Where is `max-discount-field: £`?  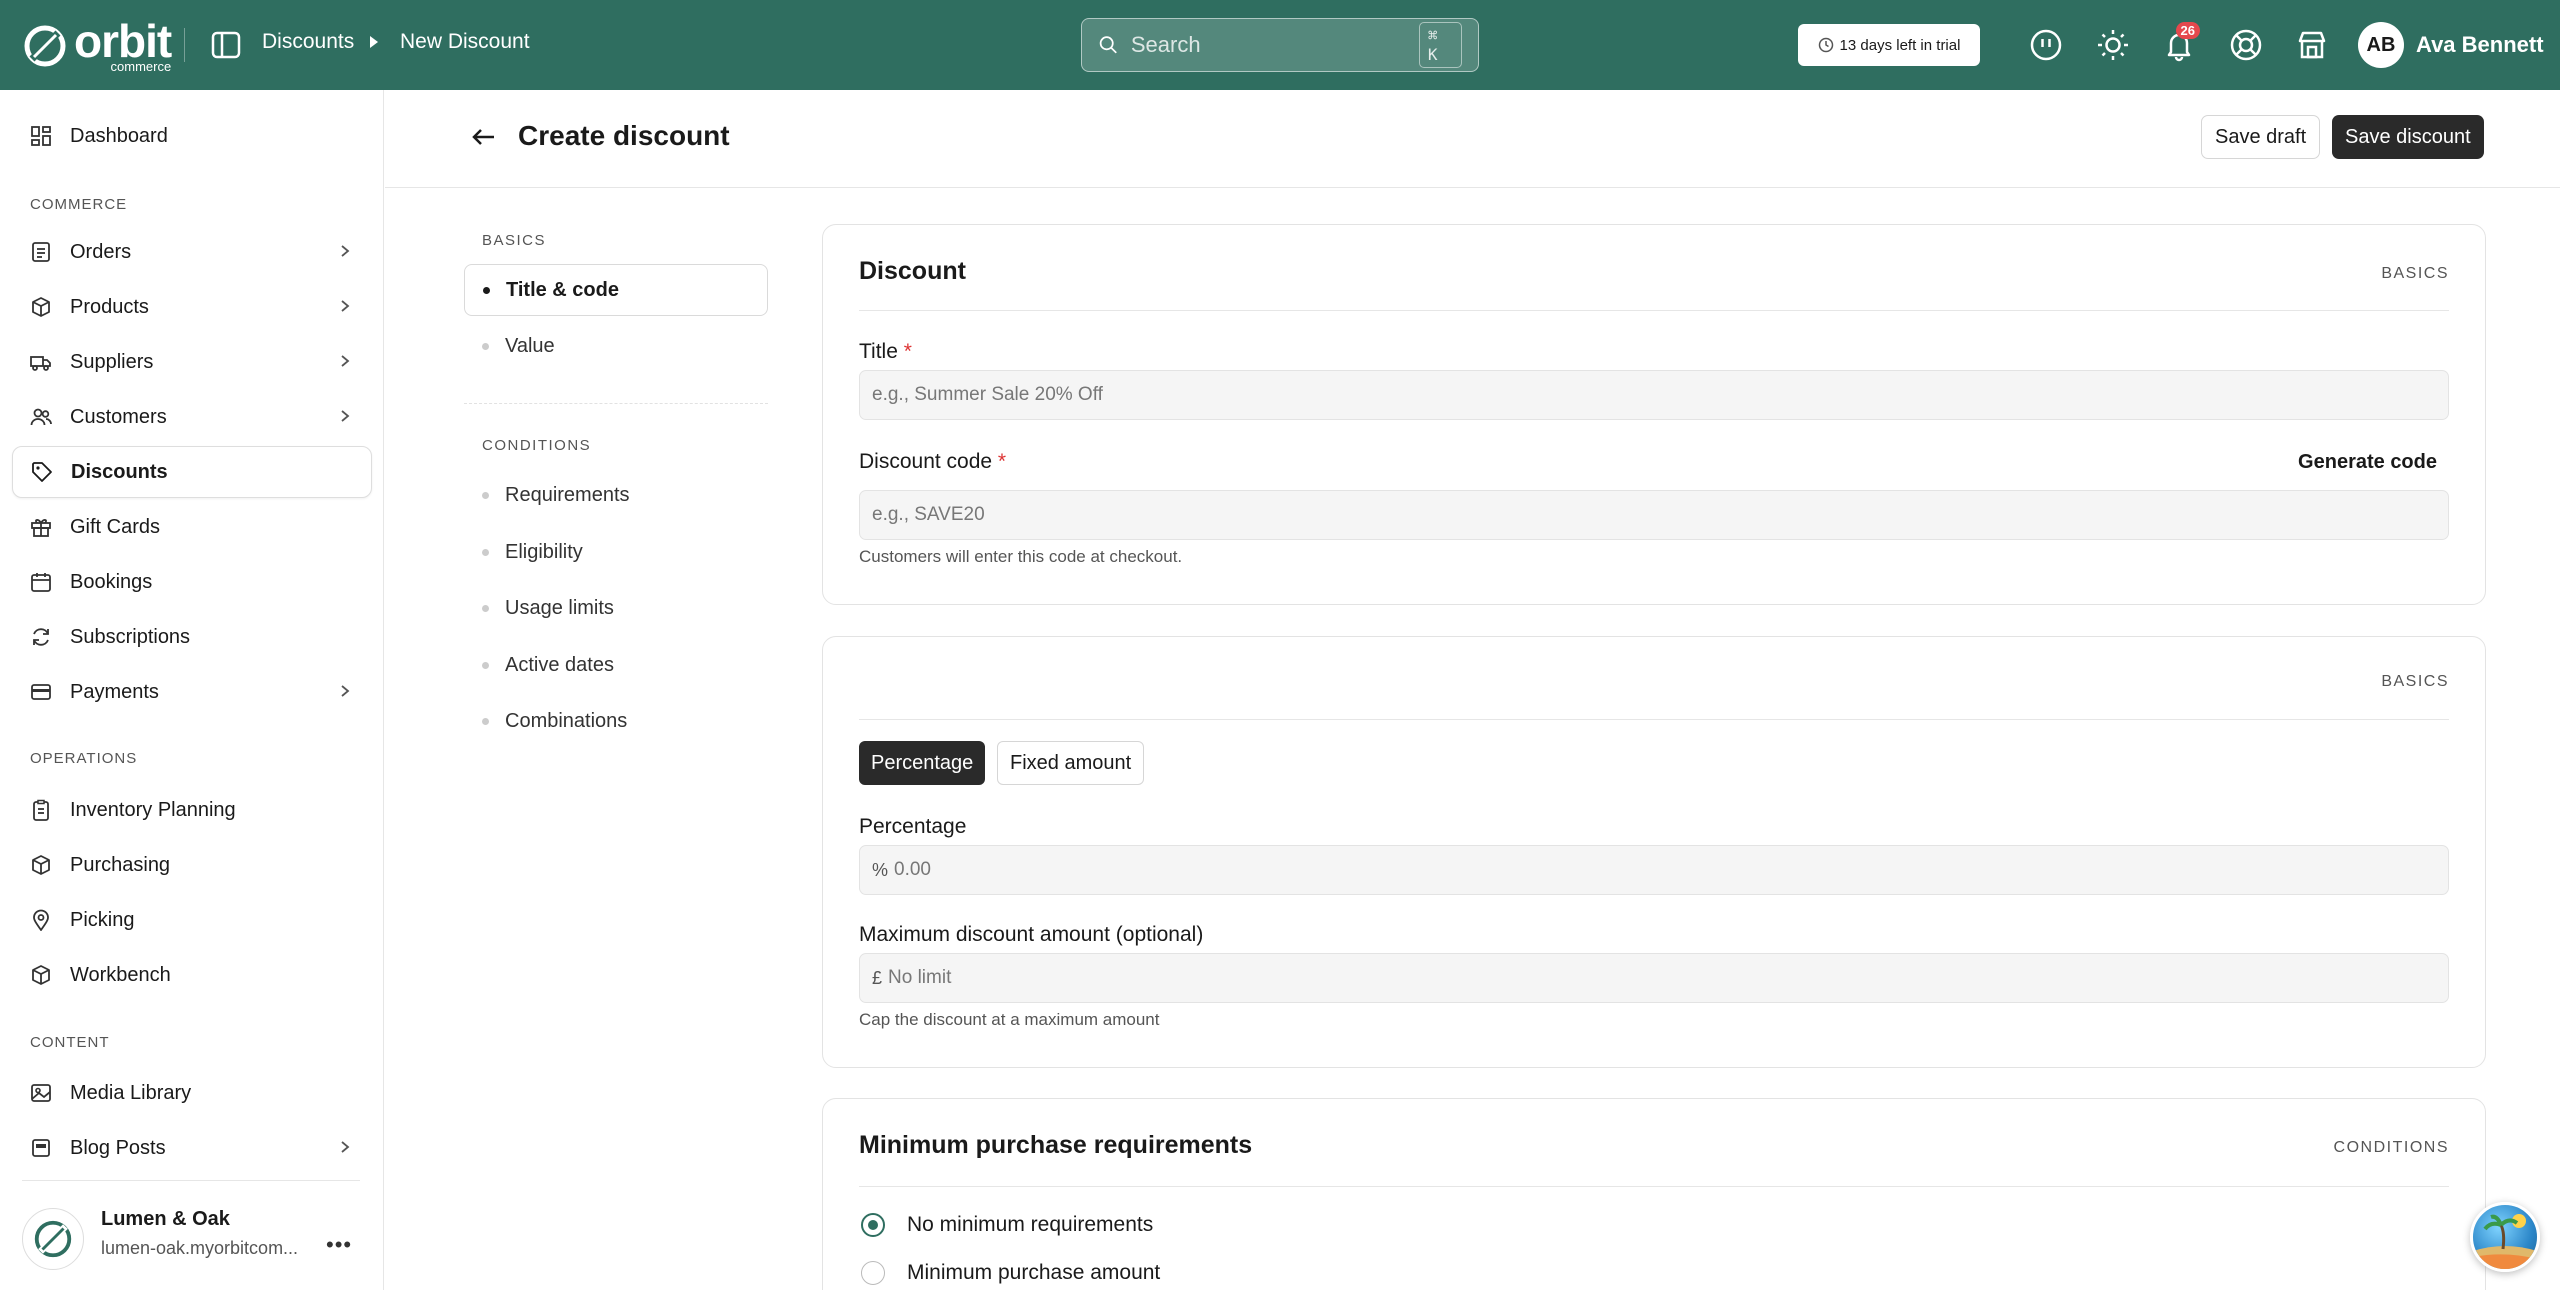
max-discount-field: £ is located at coordinates (1654, 978).